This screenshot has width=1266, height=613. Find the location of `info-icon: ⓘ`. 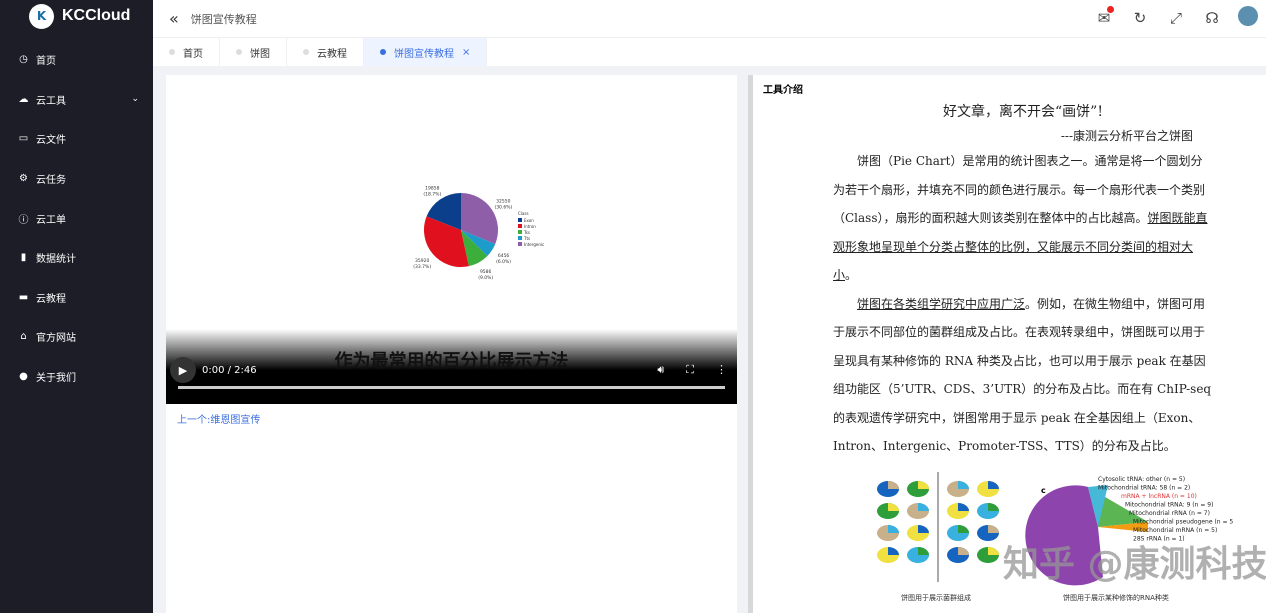

info-icon: ⓘ is located at coordinates (23, 220).